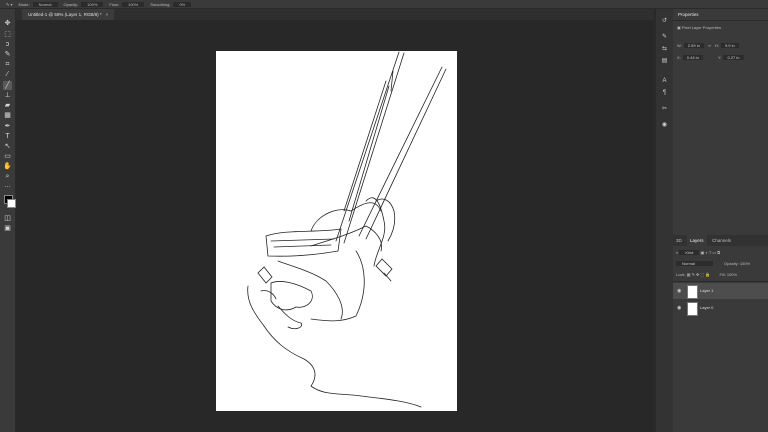 Image resolution: width=768 pixels, height=432 pixels. What do you see at coordinates (7, 136) in the screenshot?
I see `type-icon: T` at bounding box center [7, 136].